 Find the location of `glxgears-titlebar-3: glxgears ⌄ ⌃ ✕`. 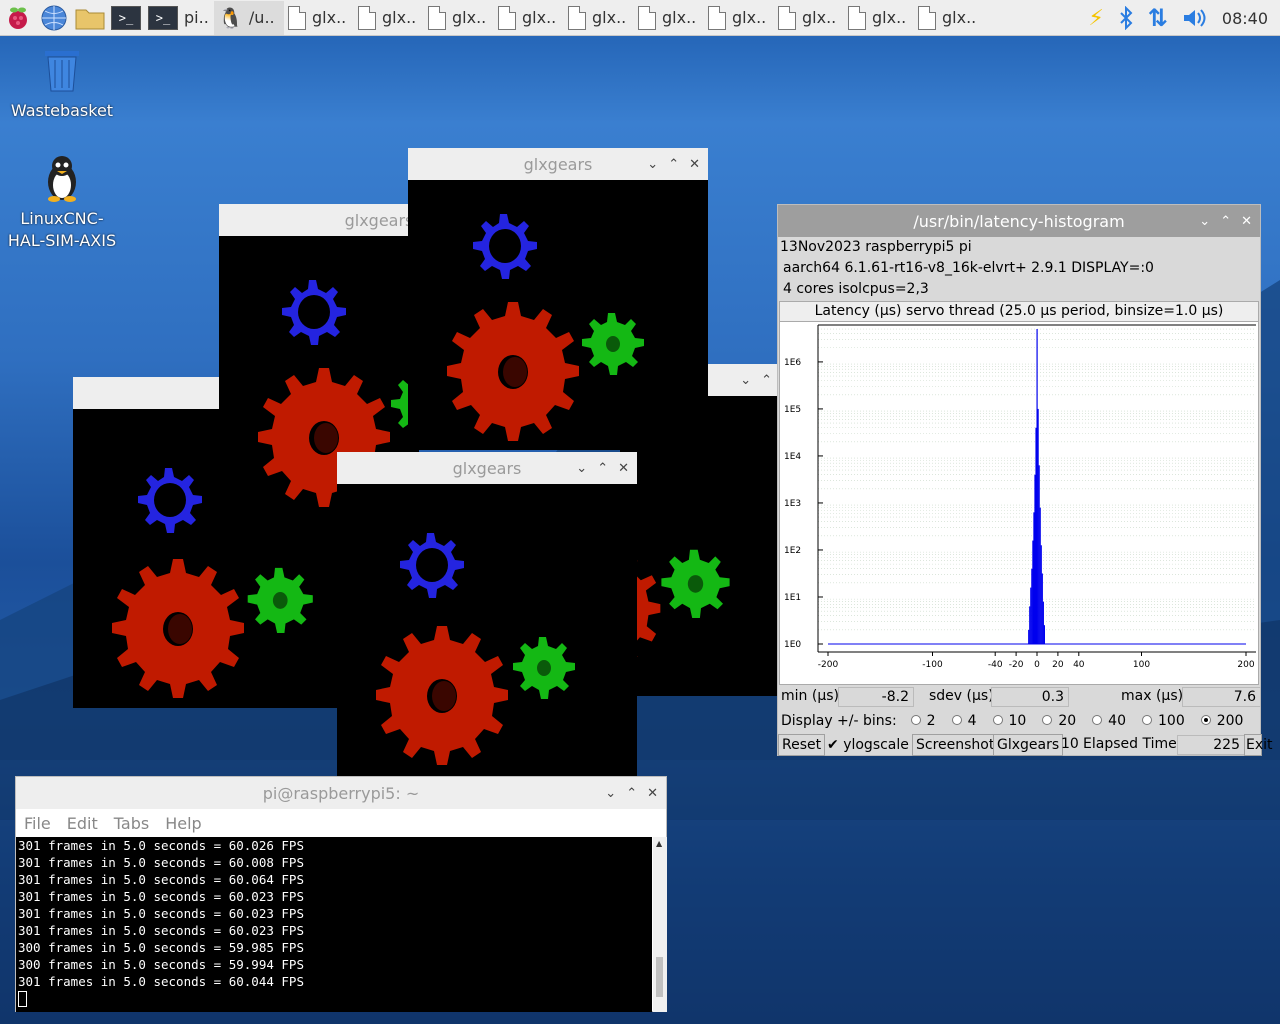

glxgears-titlebar-3: glxgears ⌄ ⌃ ✕ is located at coordinates (558, 164).